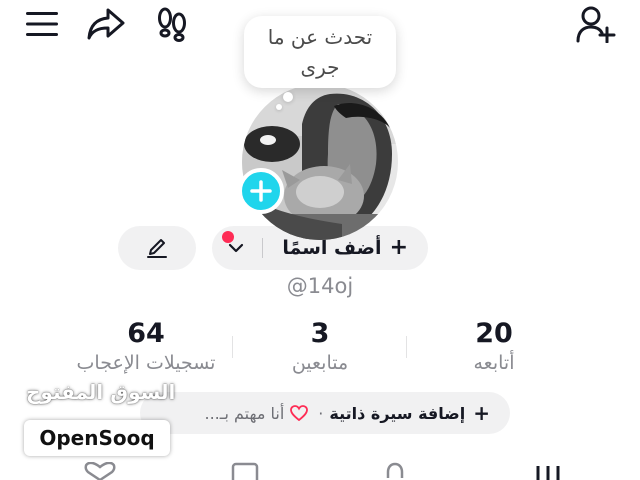 Image resolution: width=640 pixels, height=480 pixels. I want to click on following-label: أتابعه, so click(494, 363).